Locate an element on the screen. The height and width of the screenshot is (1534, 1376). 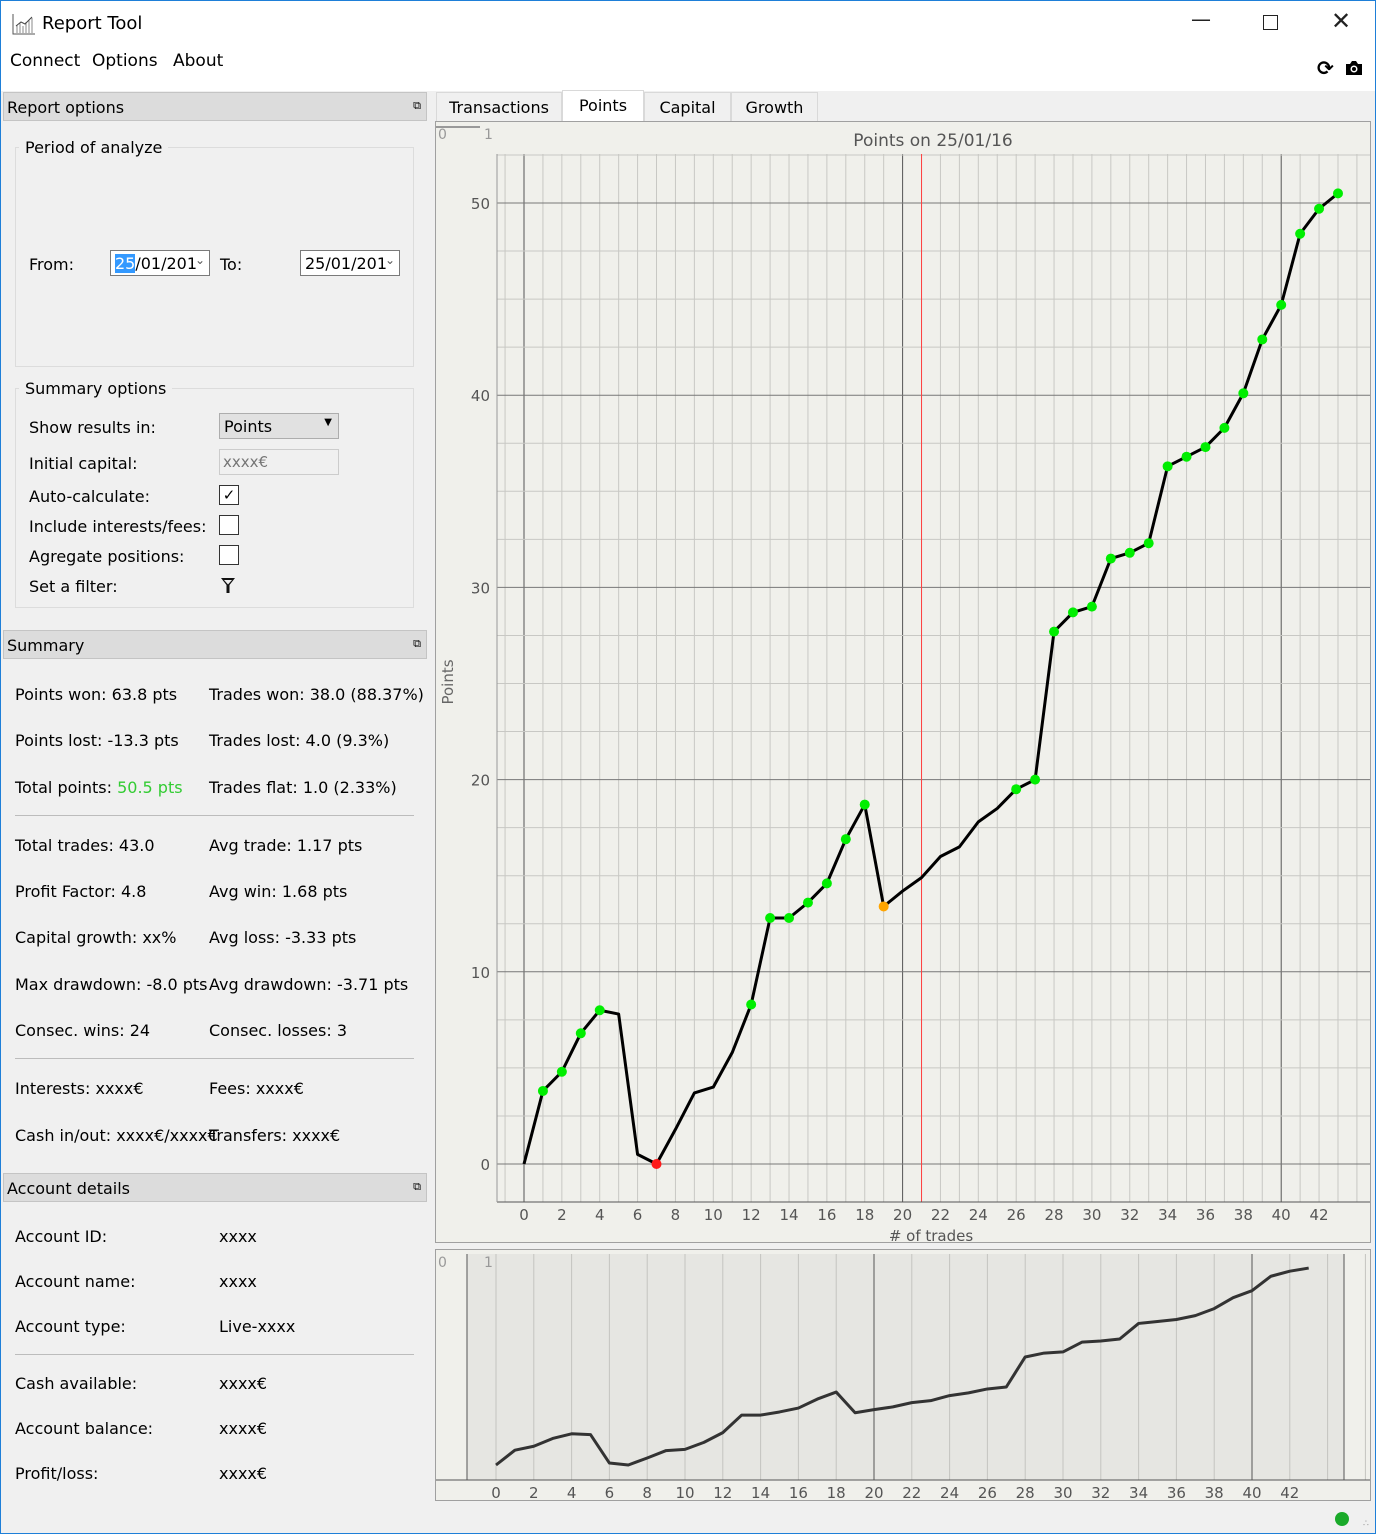
initial-capital-input is located at coordinates (279, 462).